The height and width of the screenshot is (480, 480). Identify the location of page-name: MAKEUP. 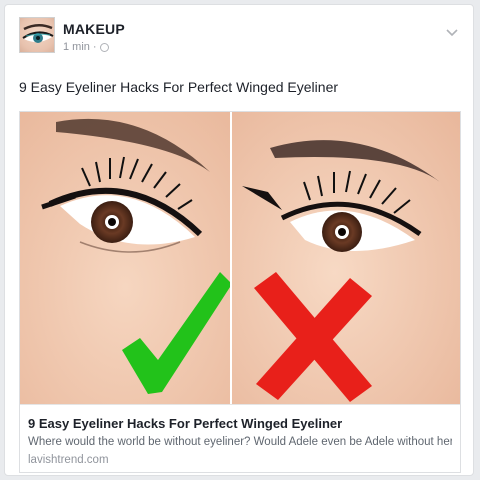
(94, 29).